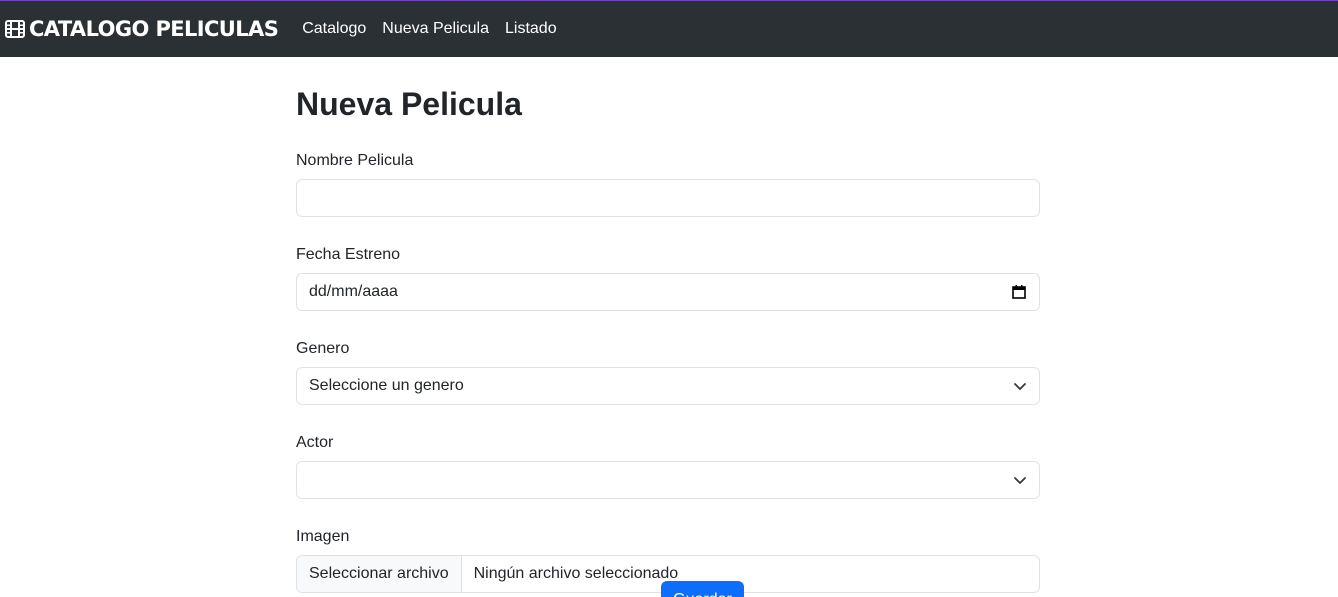 This screenshot has height=597, width=1338. What do you see at coordinates (668, 386) in the screenshot?
I see `genero-select: Seleccione un genero` at bounding box center [668, 386].